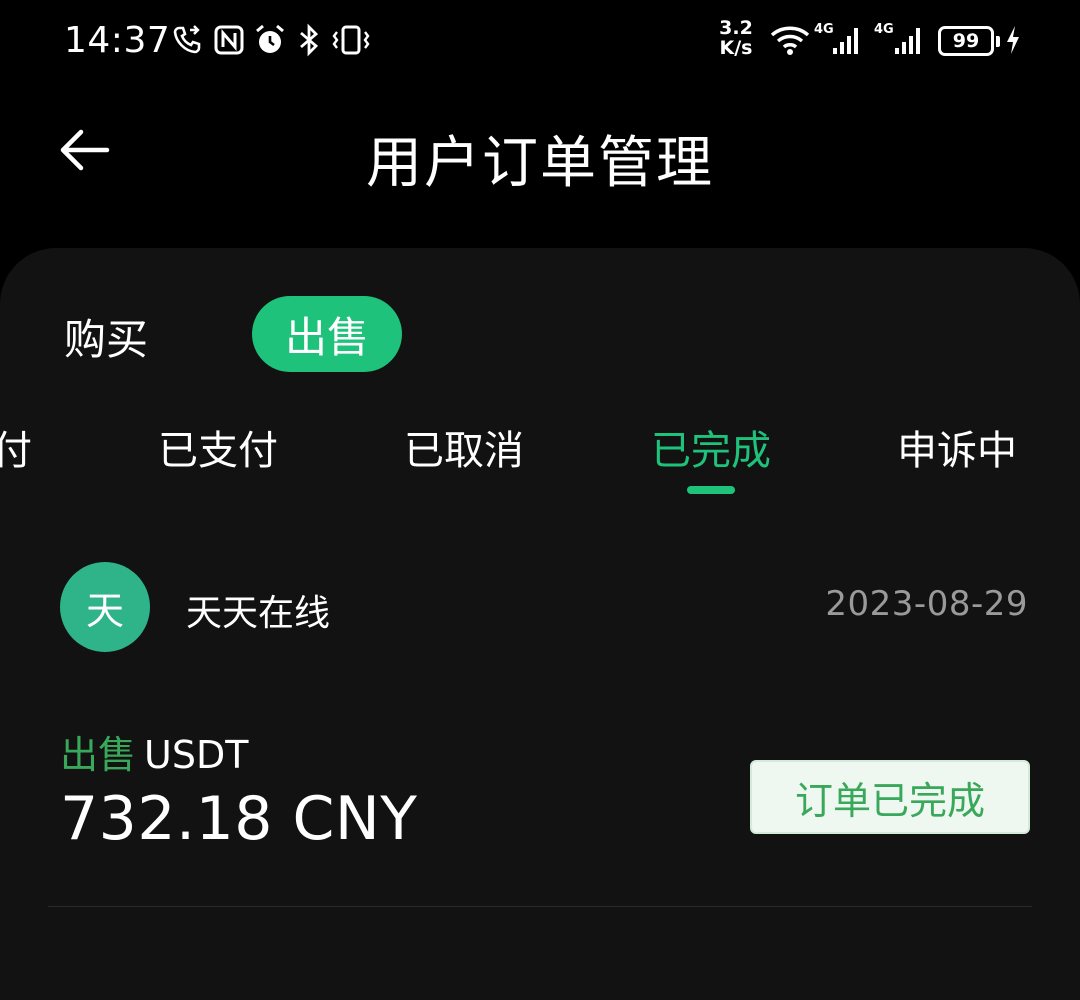  What do you see at coordinates (926, 604) in the screenshot?
I see `order-date: 2023-08-29` at bounding box center [926, 604].